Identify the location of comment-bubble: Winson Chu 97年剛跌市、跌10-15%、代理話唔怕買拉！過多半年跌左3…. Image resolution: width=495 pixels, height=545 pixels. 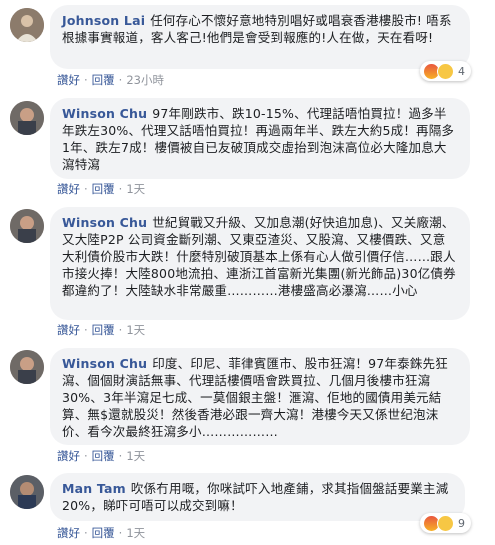
(260, 138).